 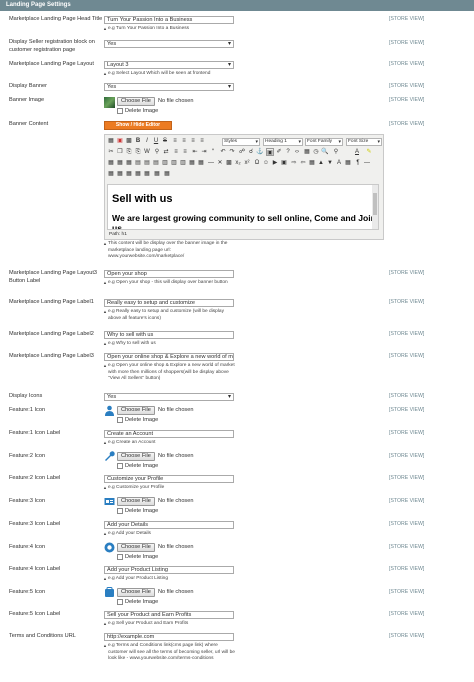 What do you see at coordinates (369, 152) in the screenshot?
I see `background-color-icon: ✎` at bounding box center [369, 152].